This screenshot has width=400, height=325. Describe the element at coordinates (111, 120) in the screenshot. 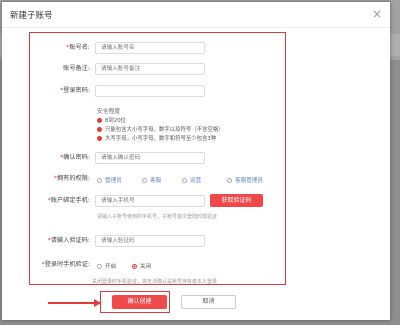

I see `strength-rule: 8到20位` at that location.